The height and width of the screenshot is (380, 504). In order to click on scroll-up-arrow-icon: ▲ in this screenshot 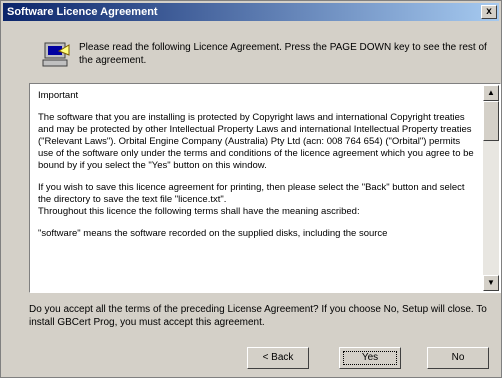, I will do `click(491, 93)`.